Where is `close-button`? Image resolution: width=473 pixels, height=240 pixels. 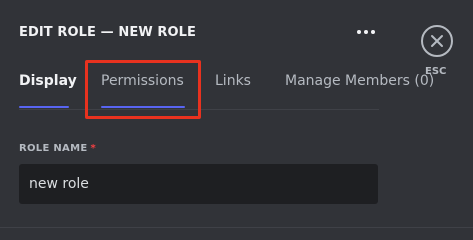
close-button is located at coordinates (437, 41).